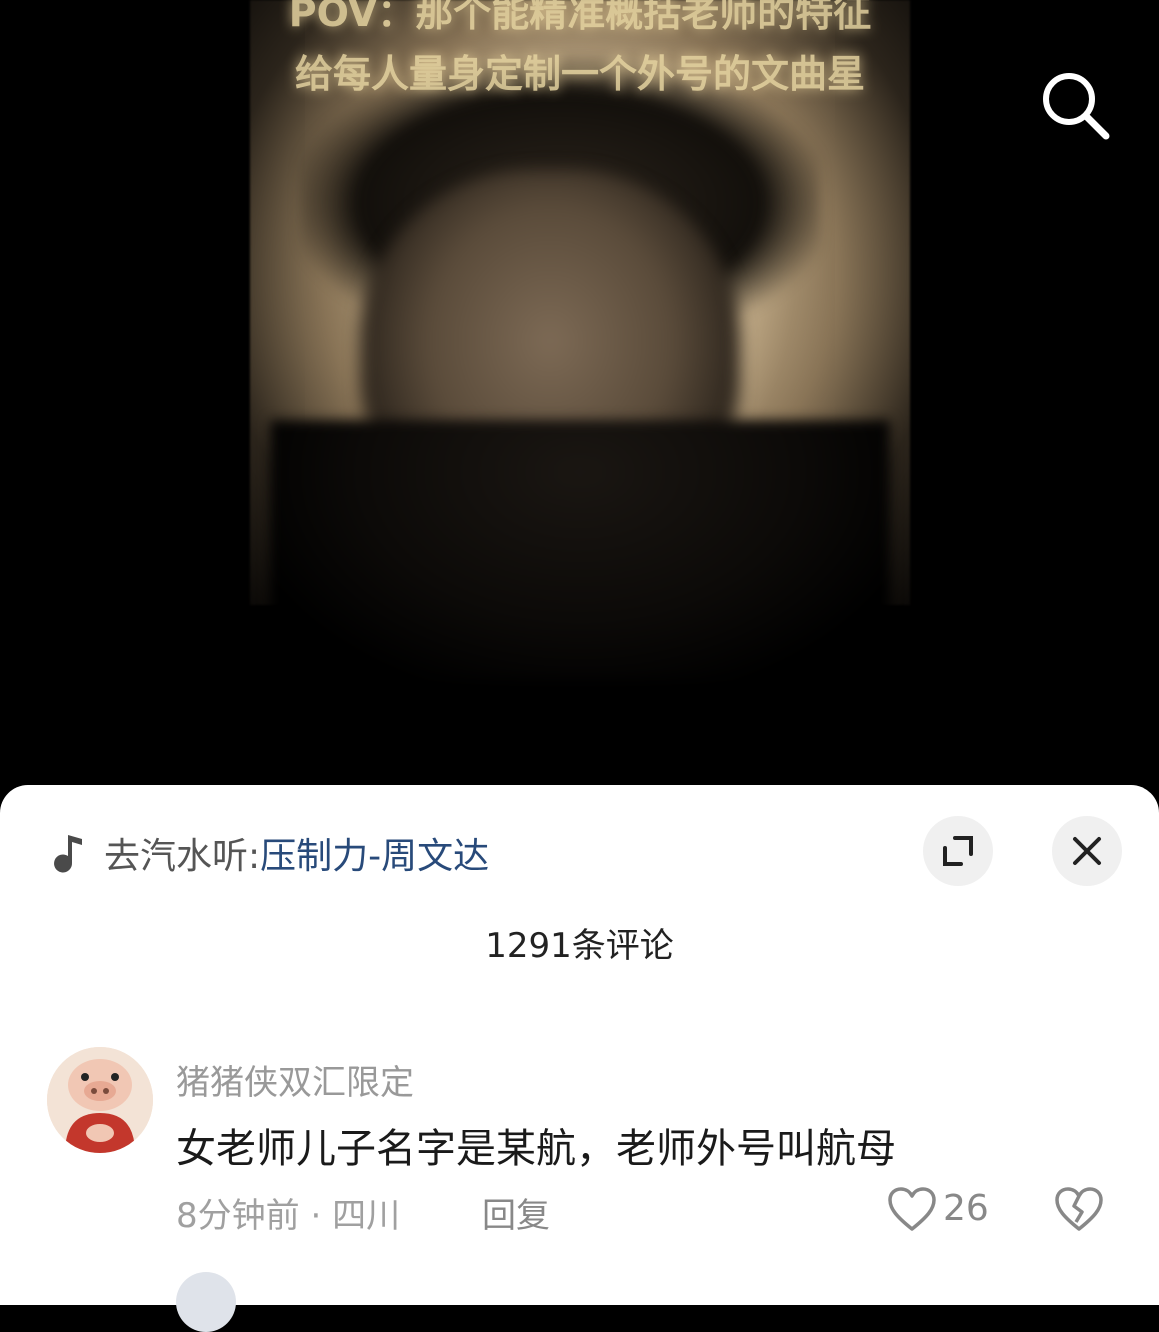 Image resolution: width=1159 pixels, height=1332 pixels. What do you see at coordinates (966, 1208) in the screenshot?
I see `like-count: 26` at bounding box center [966, 1208].